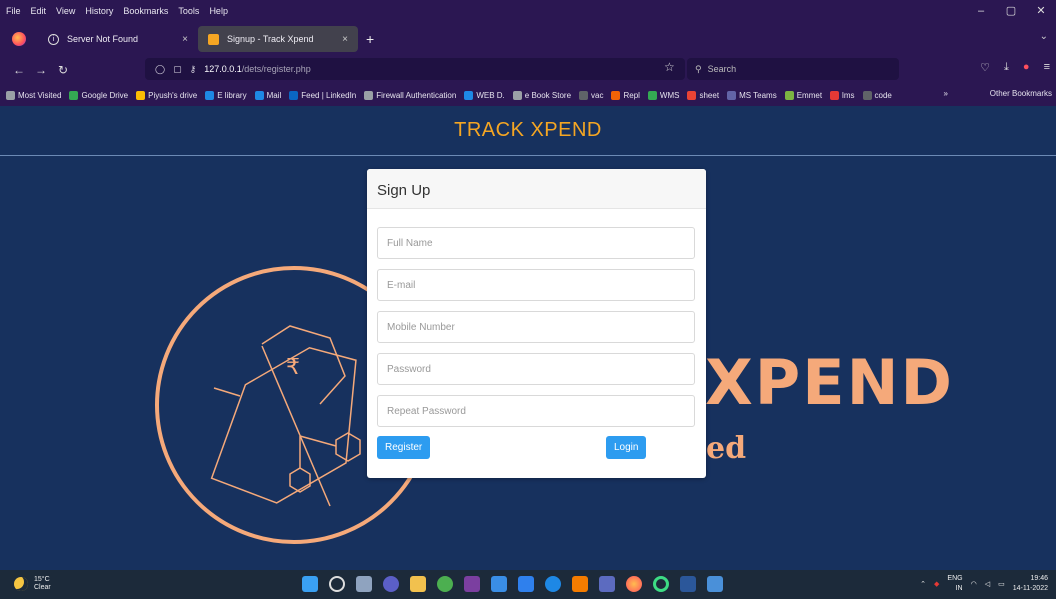 Image resolution: width=1056 pixels, height=599 pixels. Describe the element at coordinates (536, 243) in the screenshot. I see `full-name-field: Full Name` at that location.